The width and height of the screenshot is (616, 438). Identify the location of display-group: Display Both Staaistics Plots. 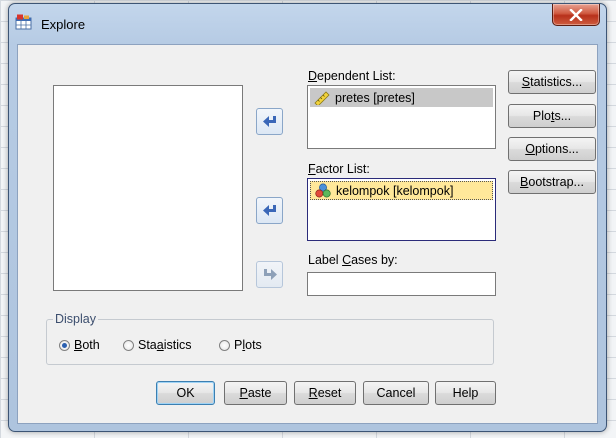
(270, 338).